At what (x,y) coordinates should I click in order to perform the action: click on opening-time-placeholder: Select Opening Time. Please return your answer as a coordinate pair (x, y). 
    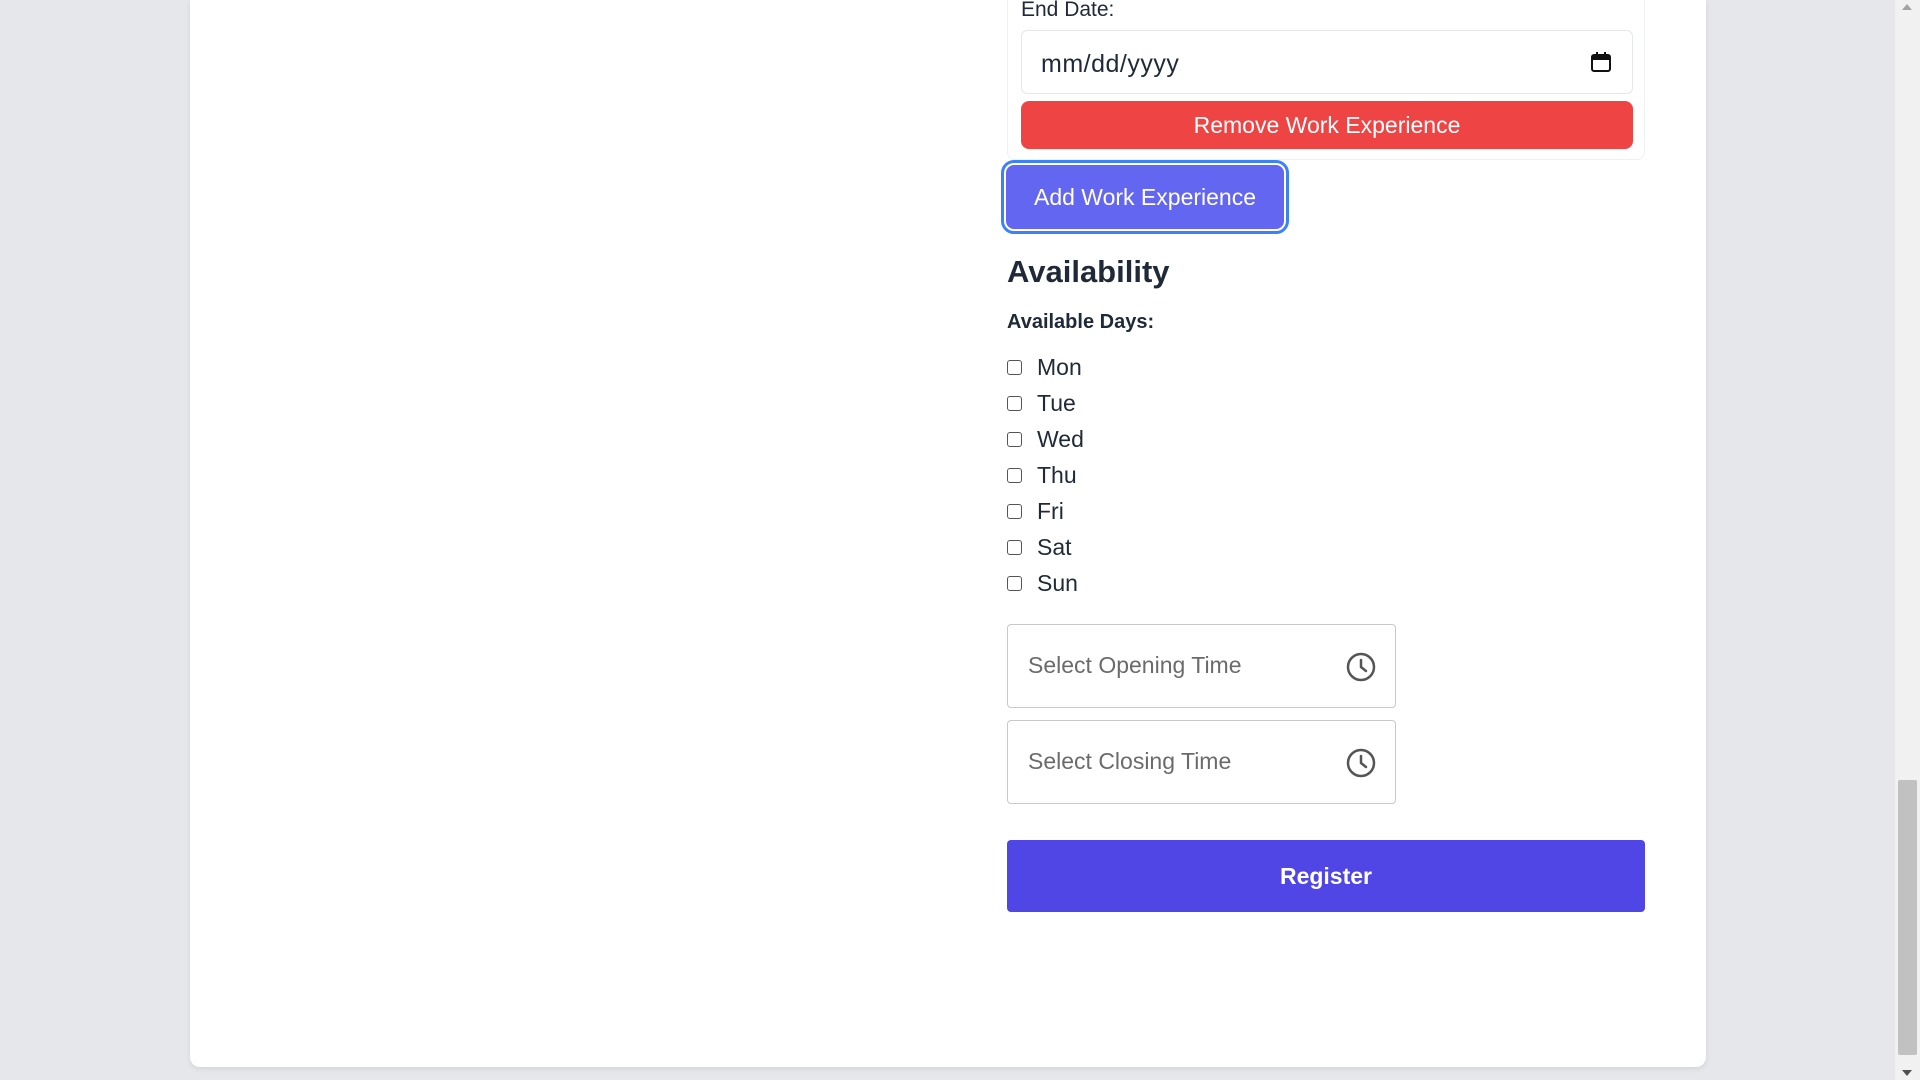
    Looking at the image, I should click on (1135, 665).